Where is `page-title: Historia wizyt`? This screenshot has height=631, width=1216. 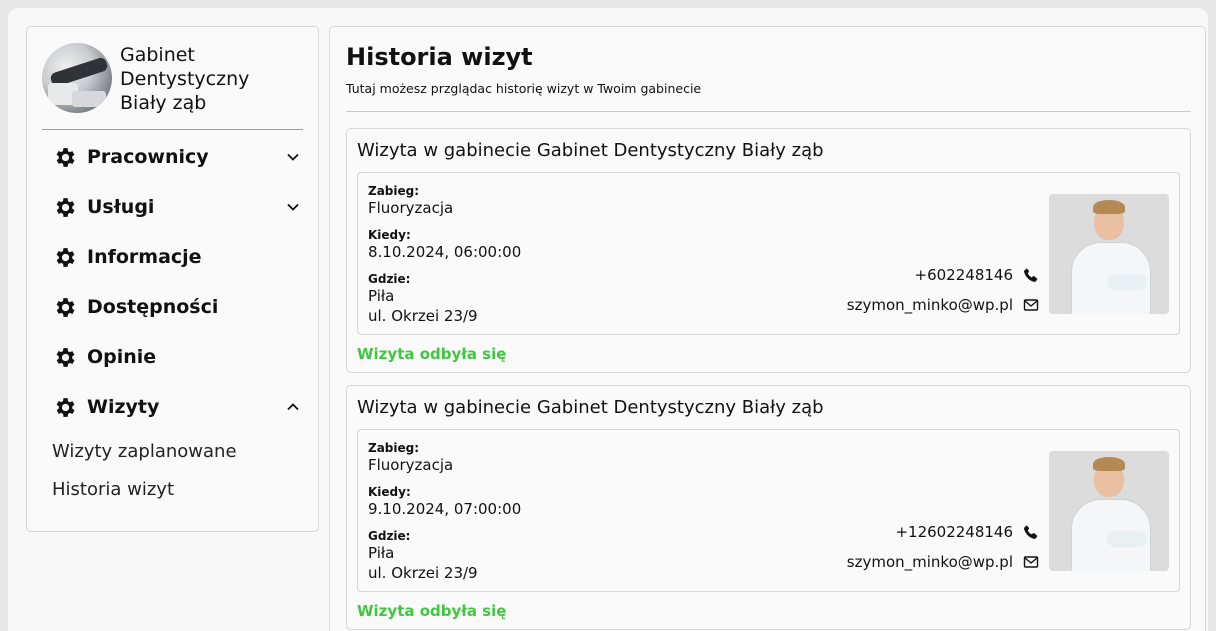 page-title: Historia wizyt is located at coordinates (439, 57).